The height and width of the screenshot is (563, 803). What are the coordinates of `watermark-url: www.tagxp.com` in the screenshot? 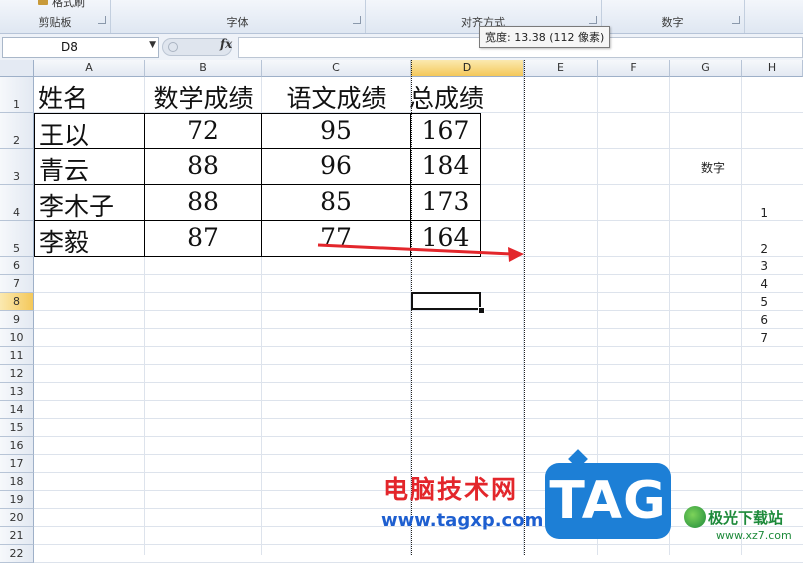 It's located at (462, 520).